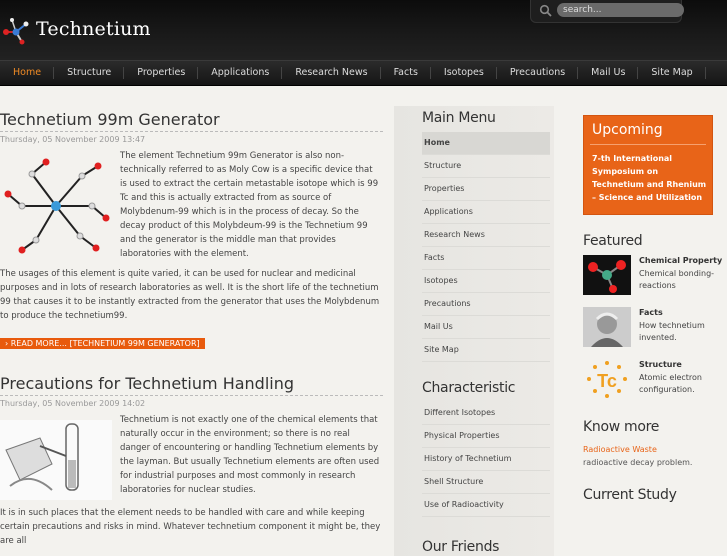  Describe the element at coordinates (240, 73) in the screenshot. I see `nav-applications: Applications` at that location.